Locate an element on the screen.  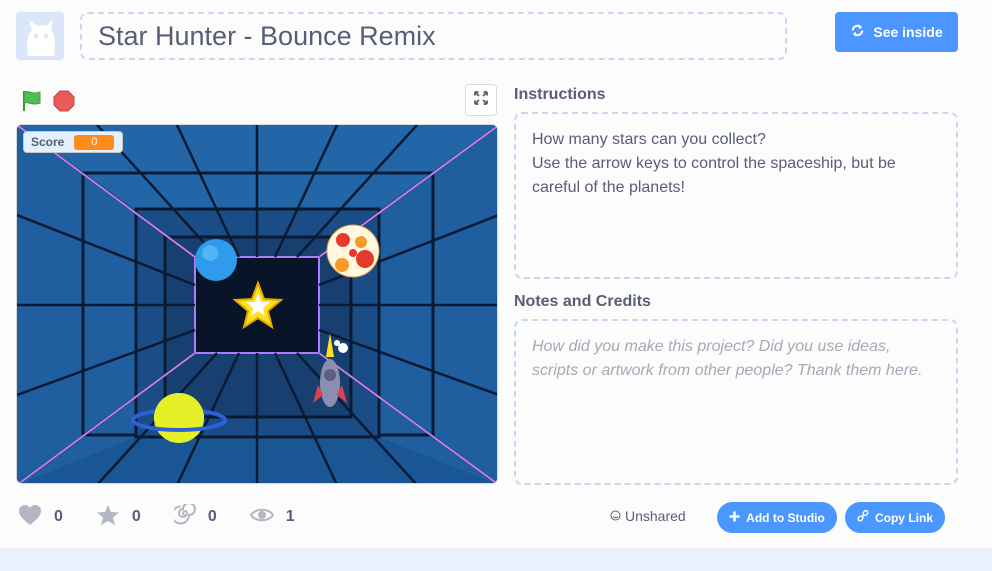
copy-link-button: Copy Link is located at coordinates (895, 517).